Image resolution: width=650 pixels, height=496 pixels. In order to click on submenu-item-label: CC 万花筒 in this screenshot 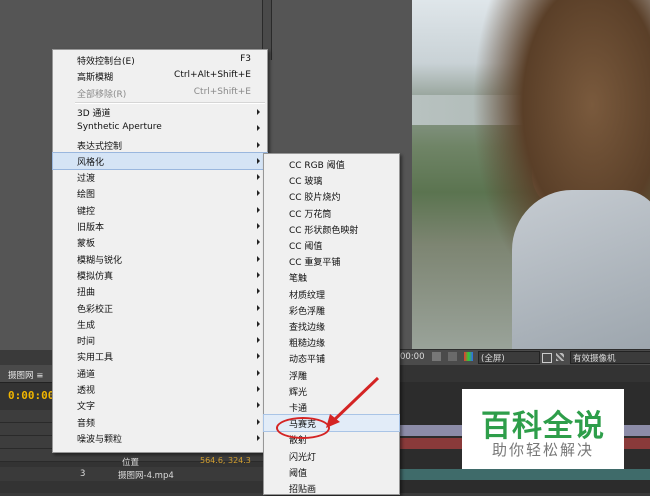, I will do `click(310, 214)`.